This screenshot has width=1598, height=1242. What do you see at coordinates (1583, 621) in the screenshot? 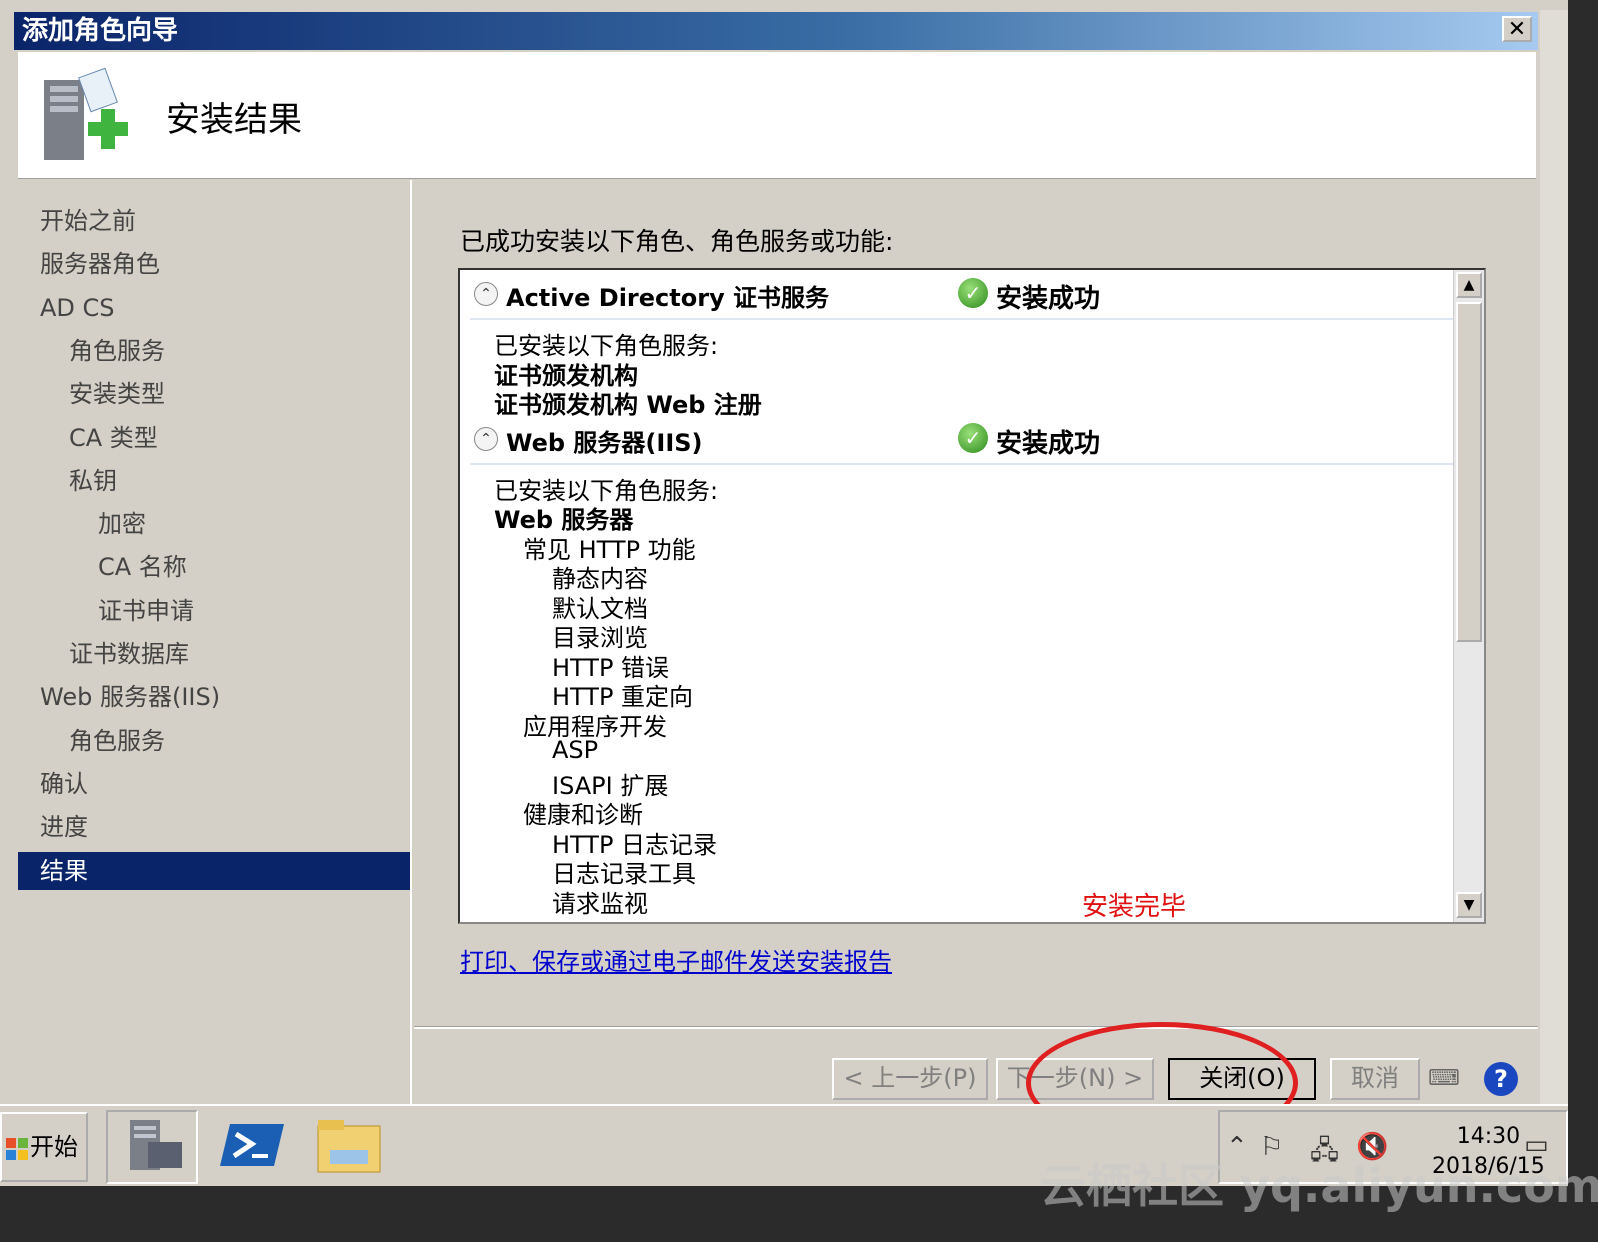
I see `right-edge` at bounding box center [1583, 621].